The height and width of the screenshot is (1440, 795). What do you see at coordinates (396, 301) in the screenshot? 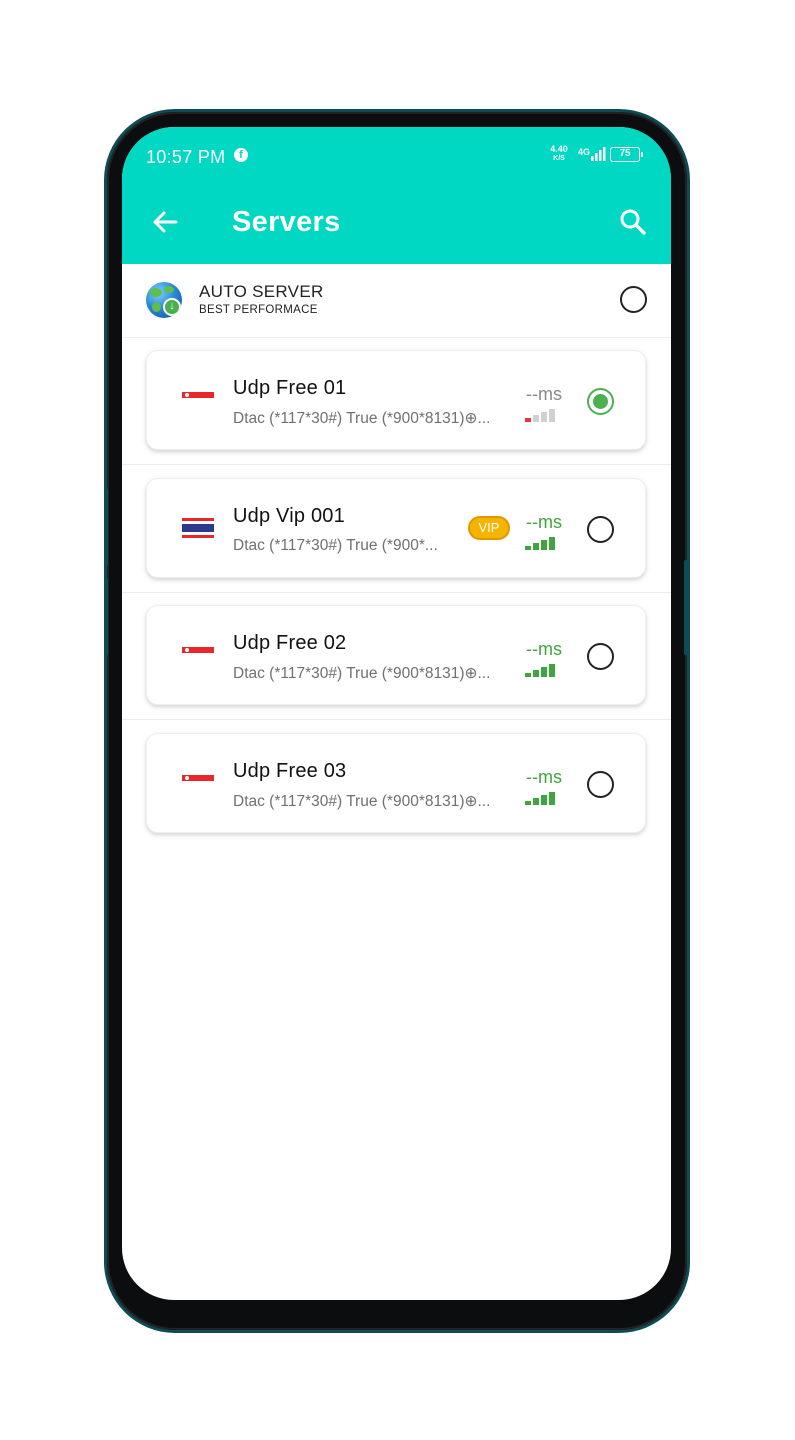
I see `auto-server-row: ↓ AUTO SERVER BEST PERFORMACE` at bounding box center [396, 301].